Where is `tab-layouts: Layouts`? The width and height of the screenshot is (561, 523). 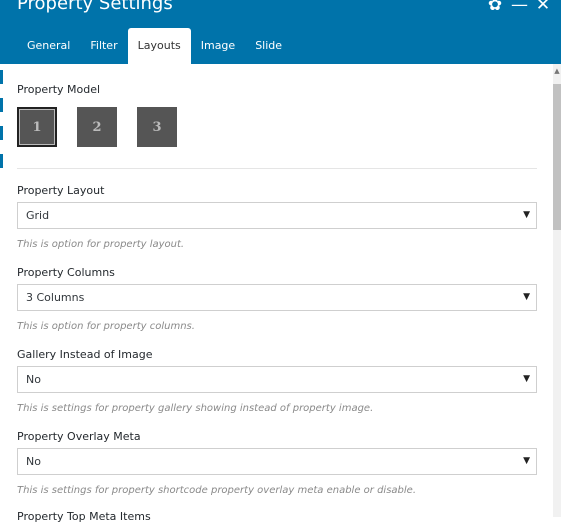 tab-layouts: Layouts is located at coordinates (159, 46).